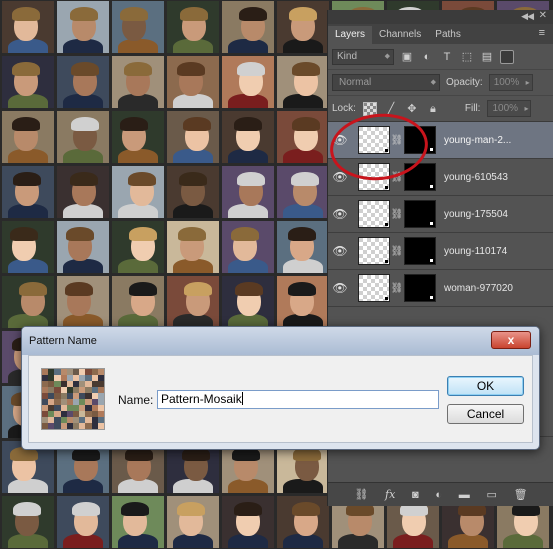 The image size is (553, 549). Describe the element at coordinates (440, 17) in the screenshot. I see `panel-topbar: ◀◀ ✕` at that location.